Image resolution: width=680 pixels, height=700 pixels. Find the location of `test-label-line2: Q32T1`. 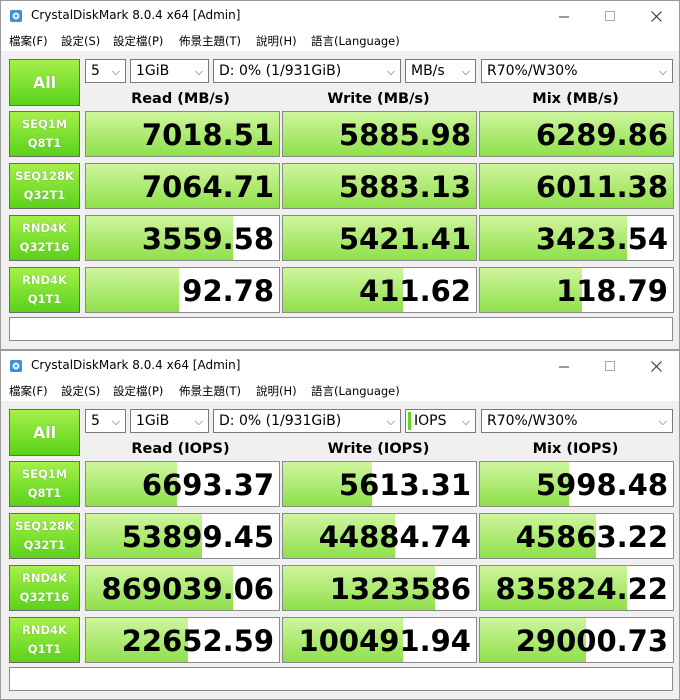

test-label-line2: Q32T1 is located at coordinates (44, 195).